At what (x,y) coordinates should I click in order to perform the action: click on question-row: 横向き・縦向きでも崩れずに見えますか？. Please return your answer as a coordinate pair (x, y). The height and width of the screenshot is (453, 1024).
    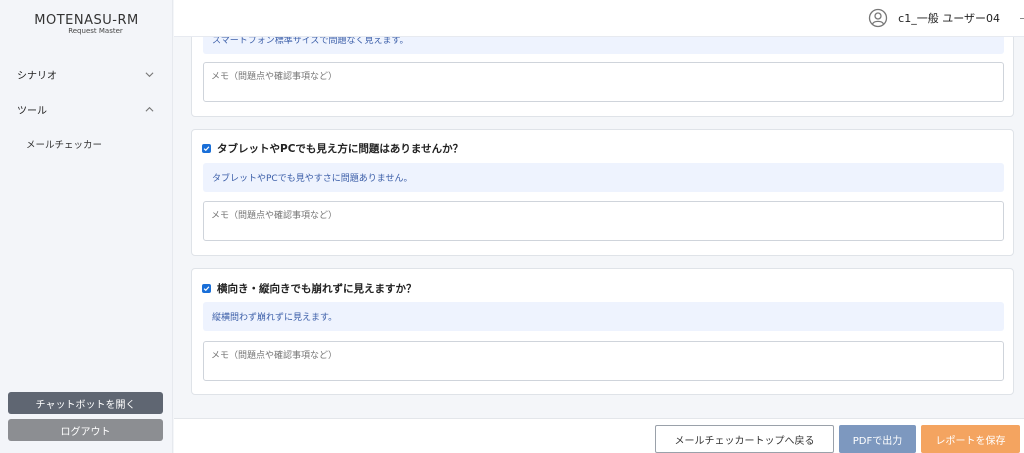
    Looking at the image, I should click on (309, 288).